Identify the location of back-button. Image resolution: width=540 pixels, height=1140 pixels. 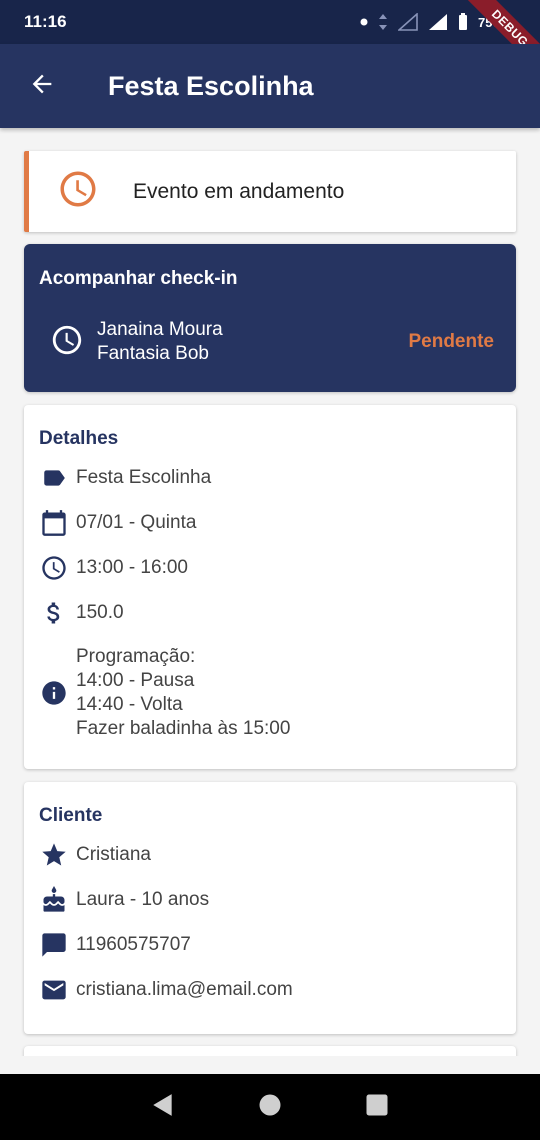
(42, 86).